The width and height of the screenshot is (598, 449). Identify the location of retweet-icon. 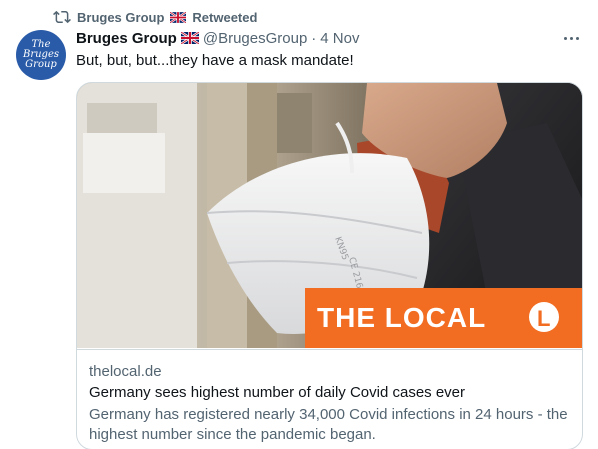
(62, 17).